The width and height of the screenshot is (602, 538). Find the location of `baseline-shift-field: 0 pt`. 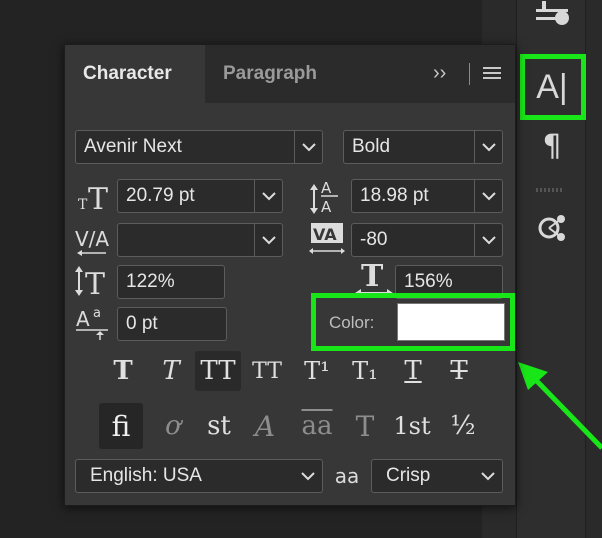

baseline-shift-field: 0 pt is located at coordinates (172, 324).